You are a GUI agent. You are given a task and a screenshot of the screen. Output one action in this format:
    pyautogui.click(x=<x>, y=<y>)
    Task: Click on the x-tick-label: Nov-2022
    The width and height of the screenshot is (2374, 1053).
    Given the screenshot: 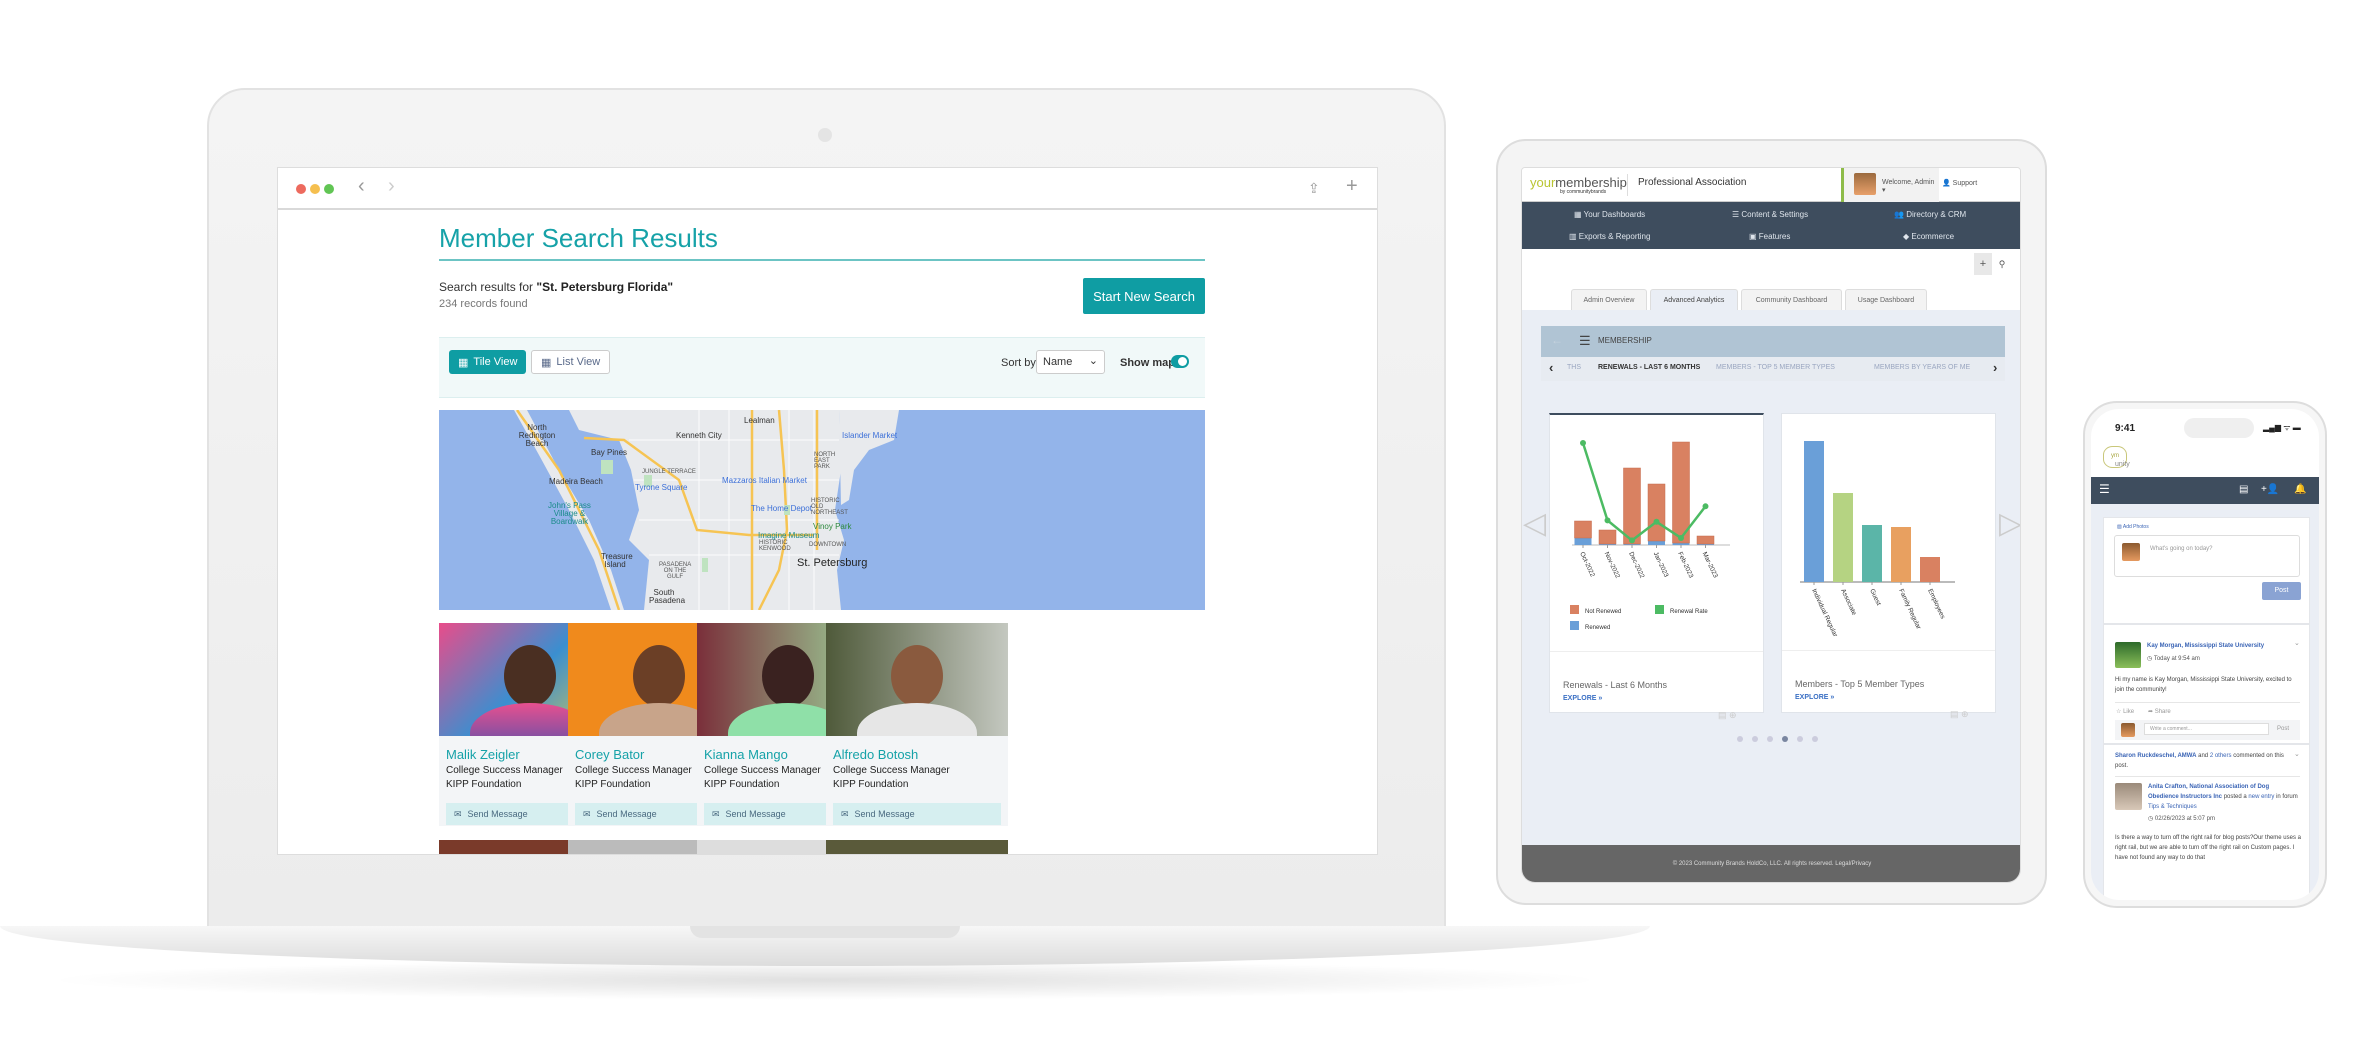 What is the action you would take?
    pyautogui.click(x=1612, y=565)
    